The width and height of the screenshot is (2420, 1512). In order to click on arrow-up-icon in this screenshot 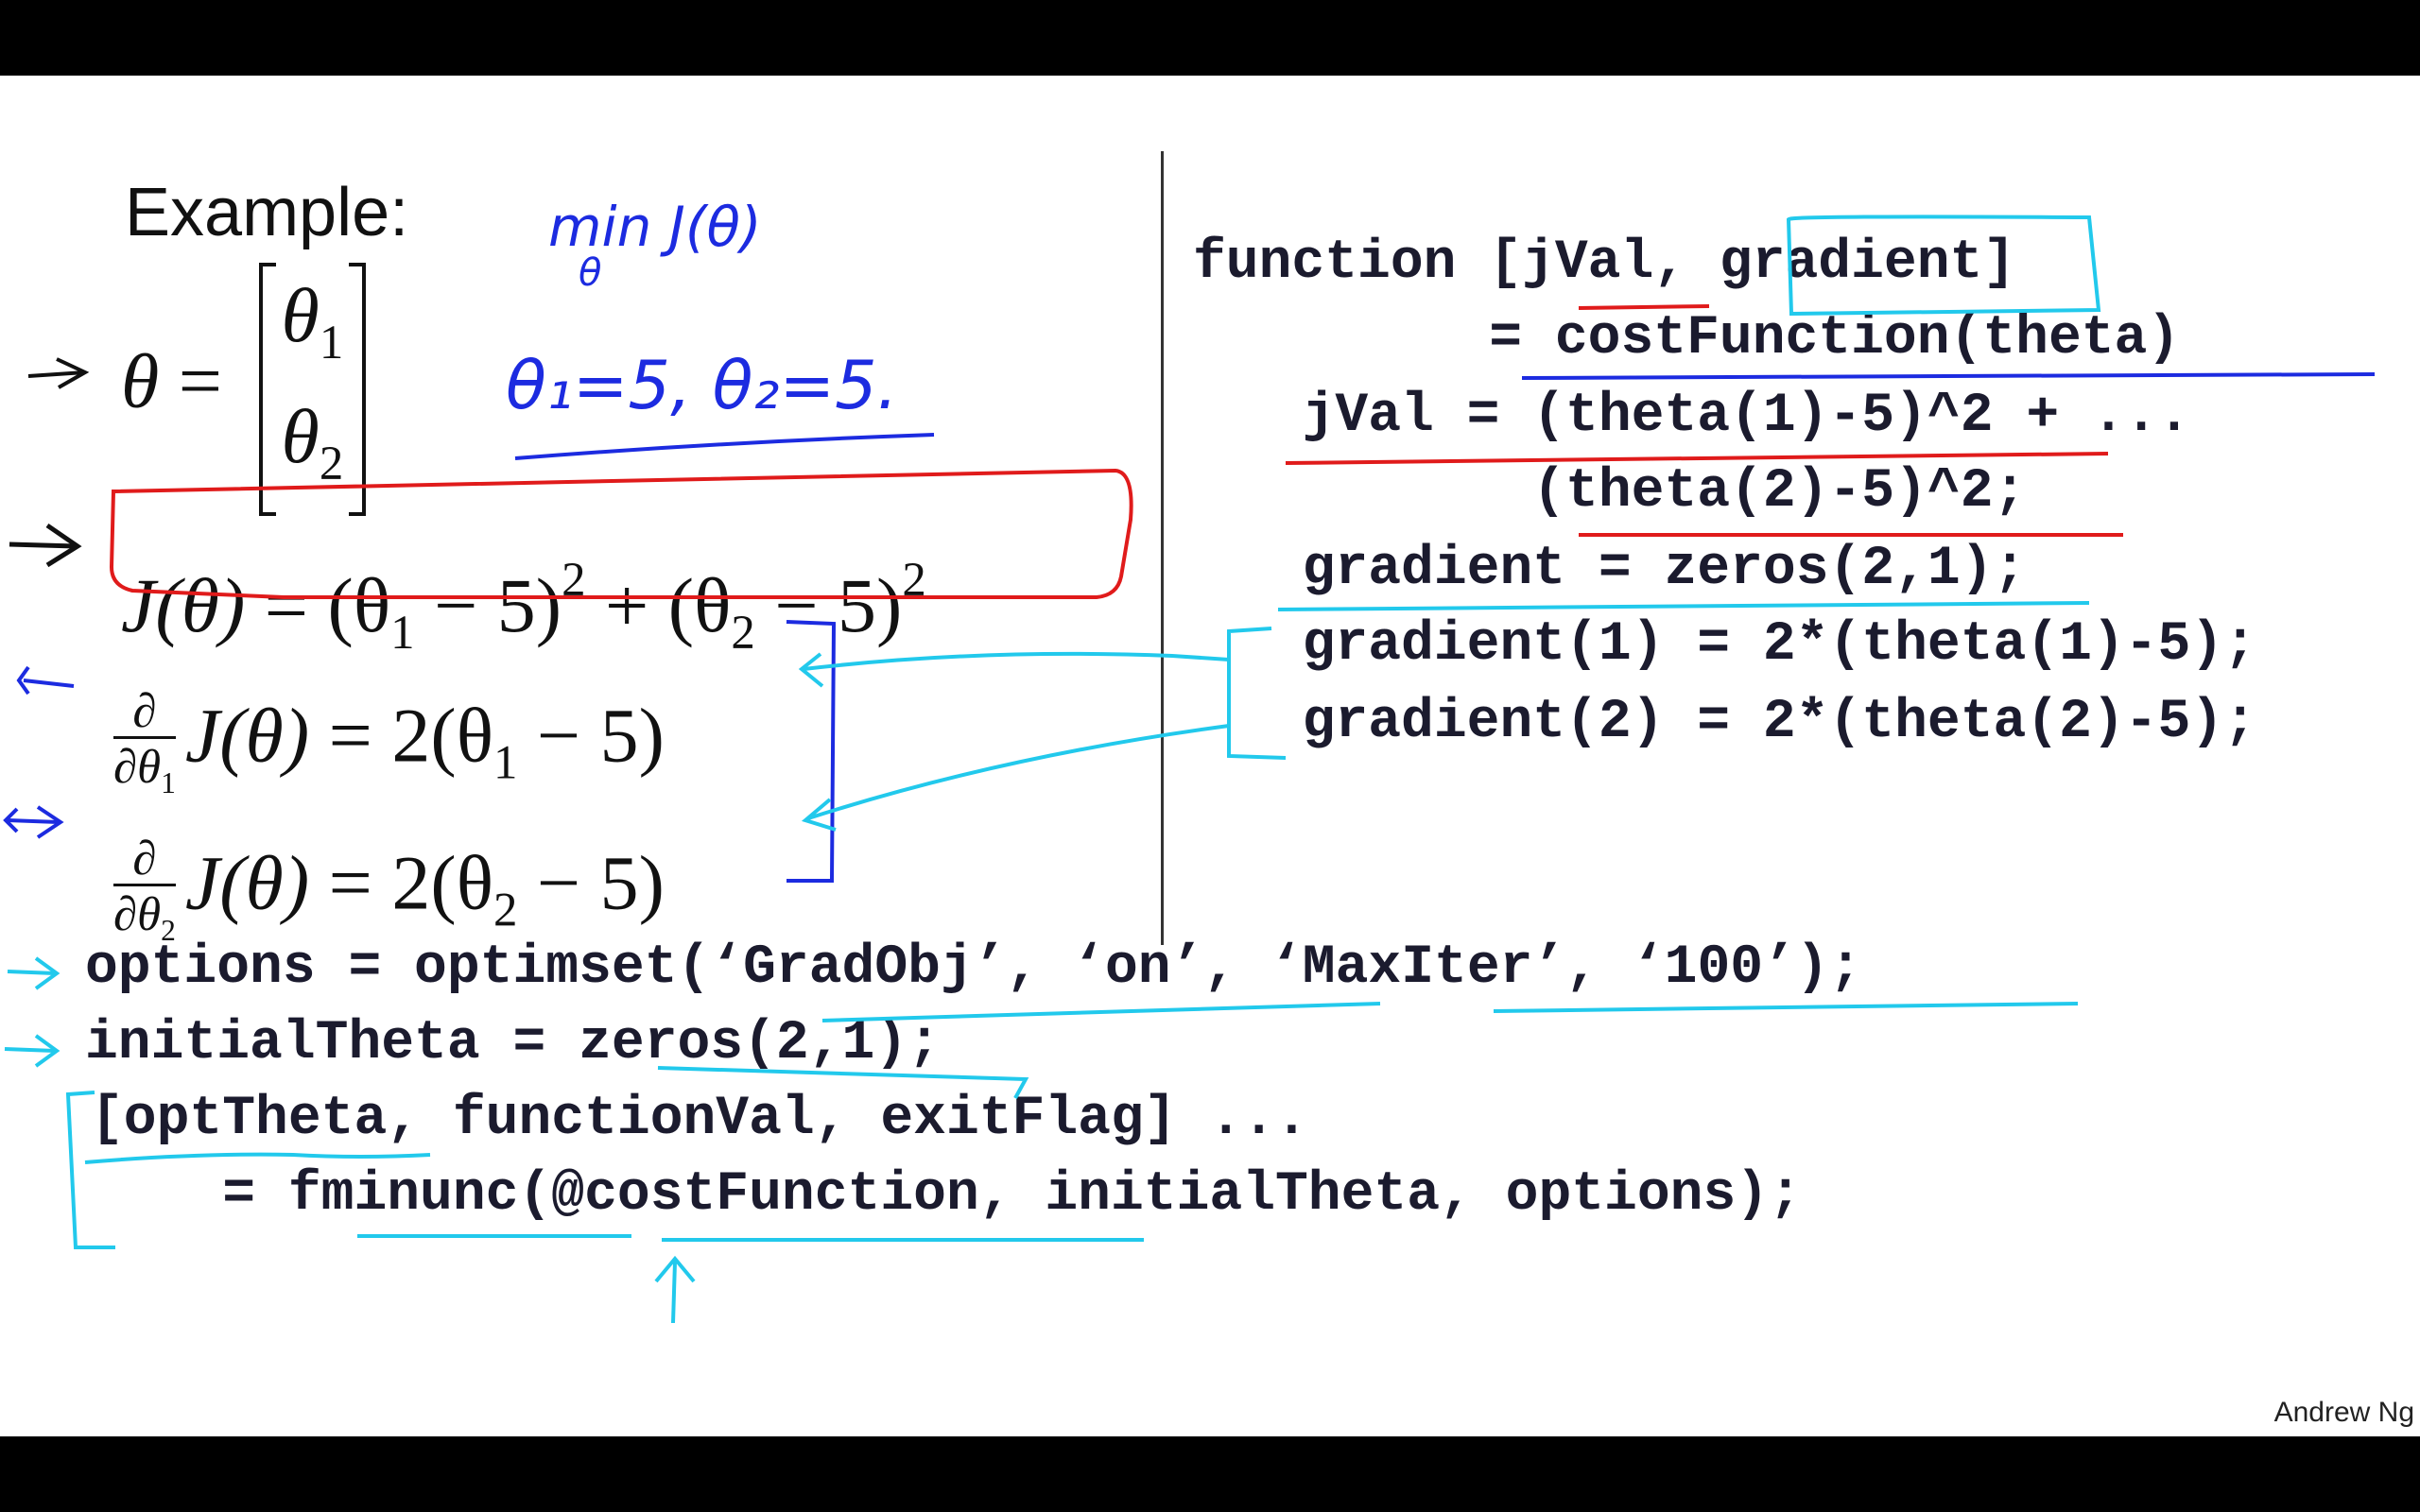, I will do `click(675, 1269)`.